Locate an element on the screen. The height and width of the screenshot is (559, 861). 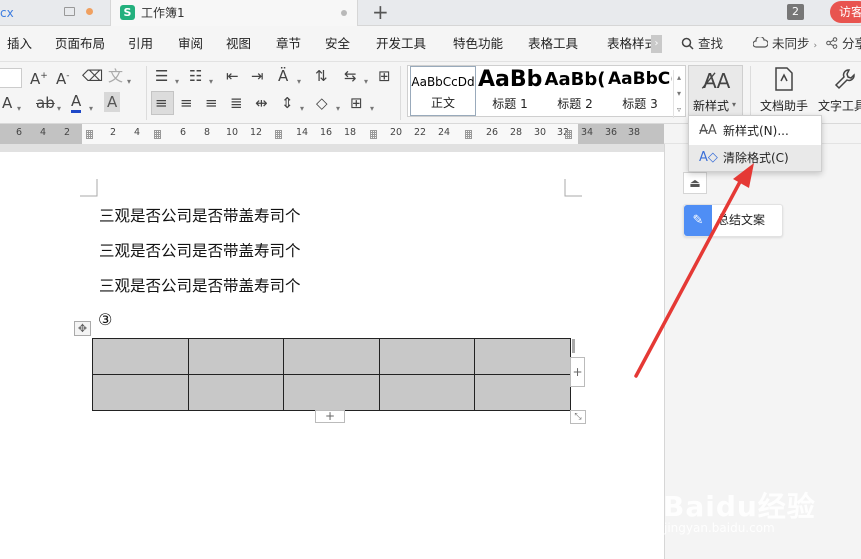
increase-font-icon: A+ is located at coordinates (39, 77).